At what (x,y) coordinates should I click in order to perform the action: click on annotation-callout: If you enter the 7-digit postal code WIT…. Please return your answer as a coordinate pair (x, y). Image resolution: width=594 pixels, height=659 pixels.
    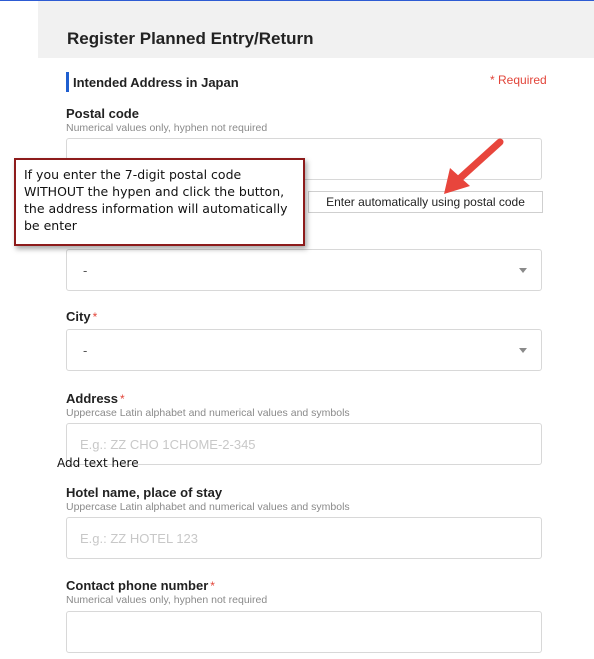
    Looking at the image, I should click on (159, 202).